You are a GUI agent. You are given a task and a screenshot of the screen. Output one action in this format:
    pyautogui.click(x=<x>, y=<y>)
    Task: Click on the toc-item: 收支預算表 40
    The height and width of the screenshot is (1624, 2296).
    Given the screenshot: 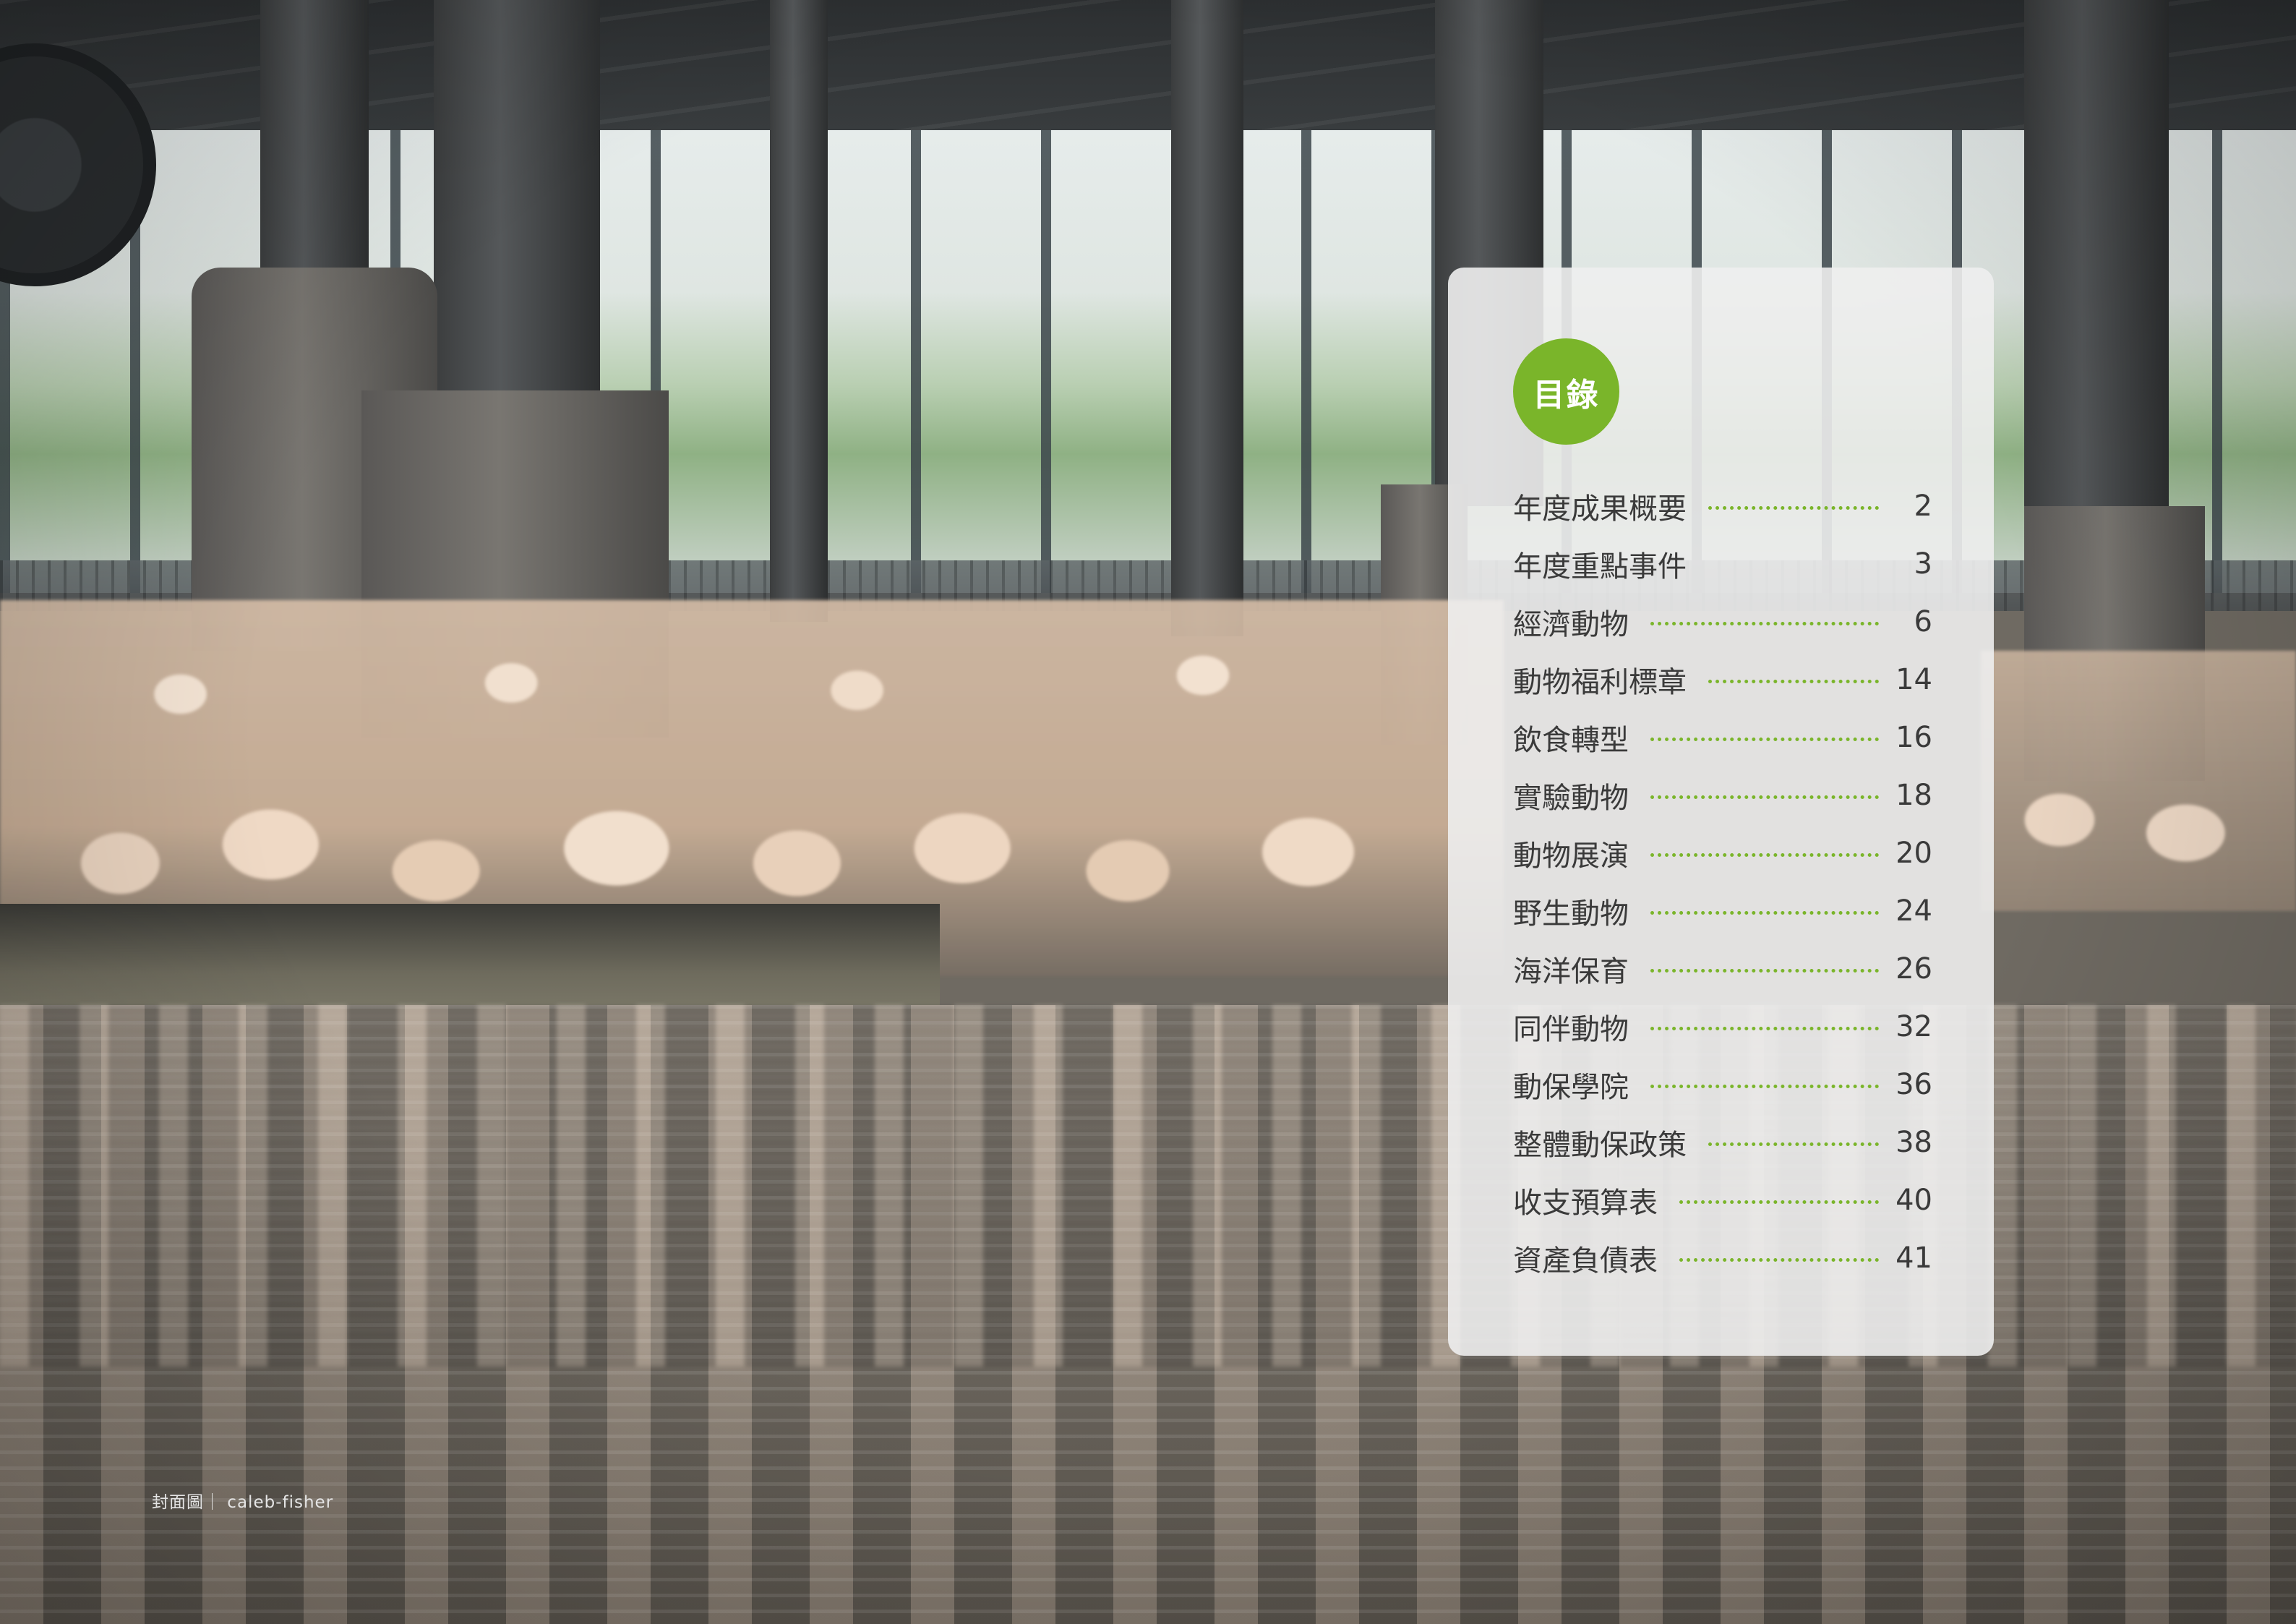 What is the action you would take?
    pyautogui.click(x=1722, y=1200)
    